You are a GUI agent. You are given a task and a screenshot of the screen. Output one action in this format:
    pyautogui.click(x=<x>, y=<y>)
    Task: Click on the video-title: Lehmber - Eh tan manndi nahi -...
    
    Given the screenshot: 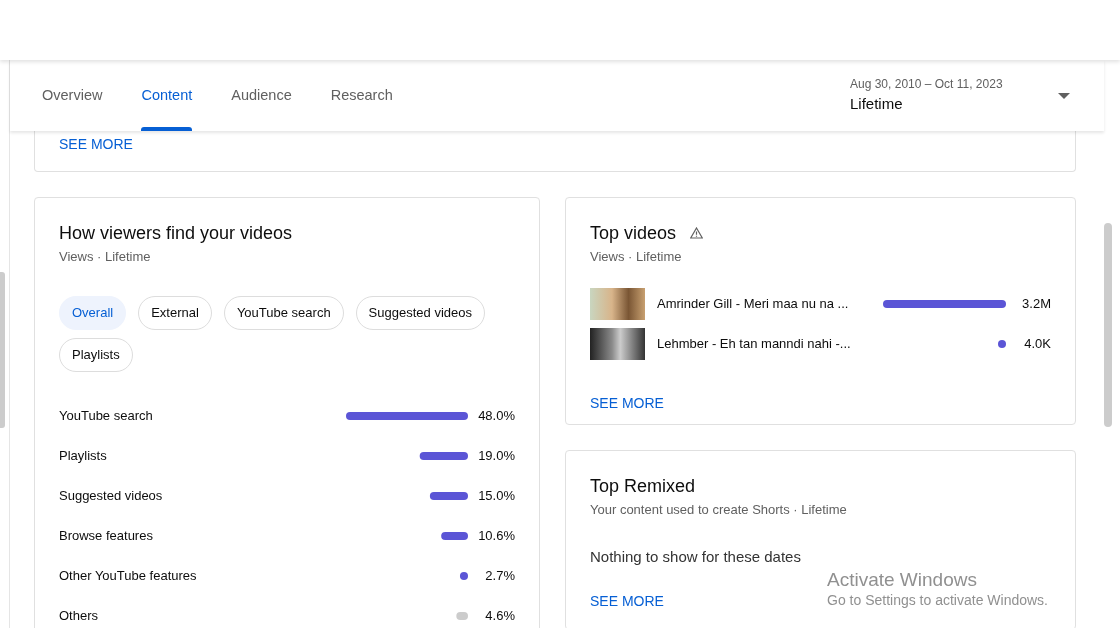 What is the action you would take?
    pyautogui.click(x=758, y=344)
    